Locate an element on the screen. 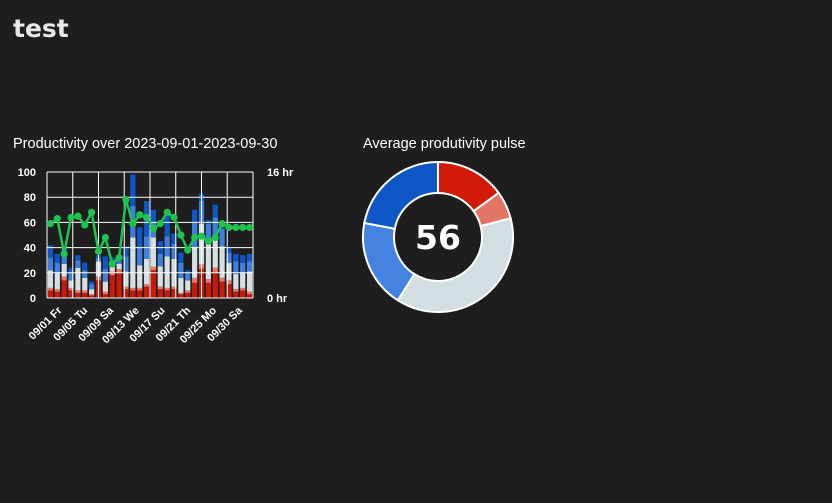 The height and width of the screenshot is (503, 832). donut-center-value: 56 is located at coordinates (438, 237).